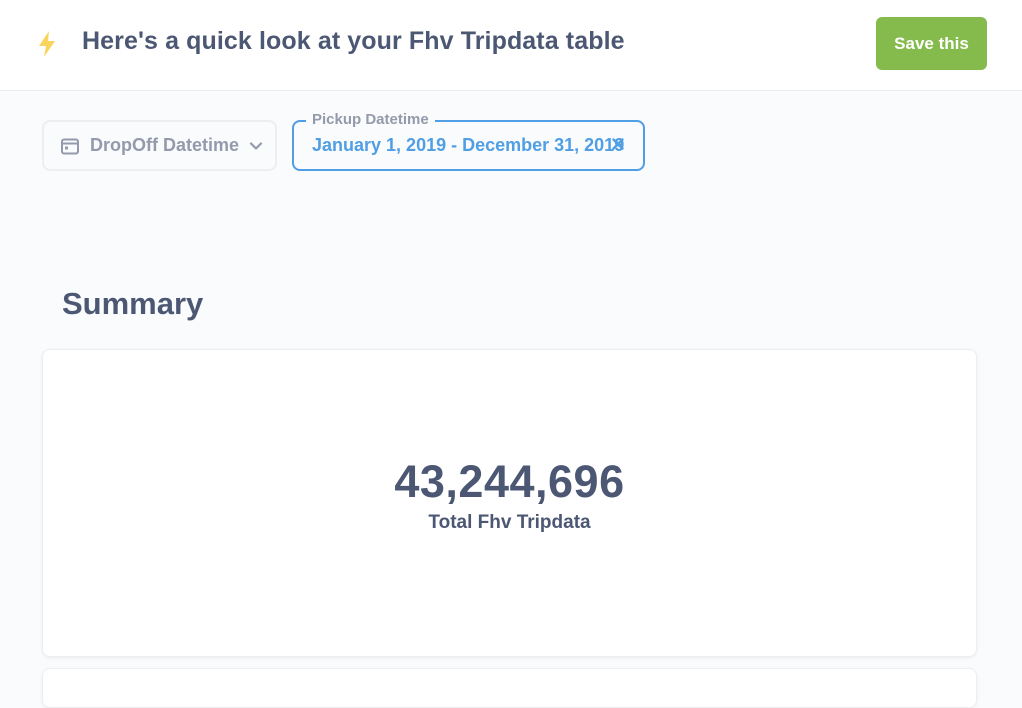  Describe the element at coordinates (618, 144) in the screenshot. I see `close-icon` at that location.